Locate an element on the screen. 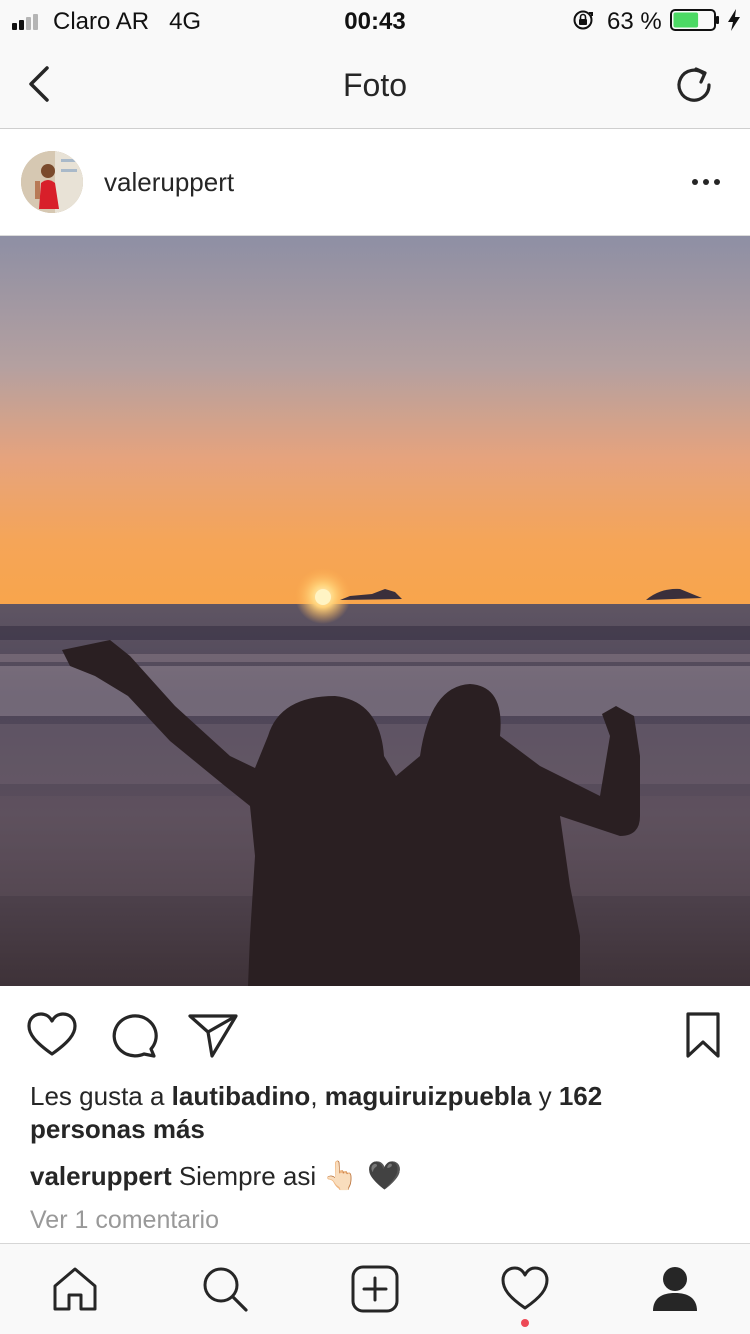  battery-percent: 63 % is located at coordinates (634, 21).